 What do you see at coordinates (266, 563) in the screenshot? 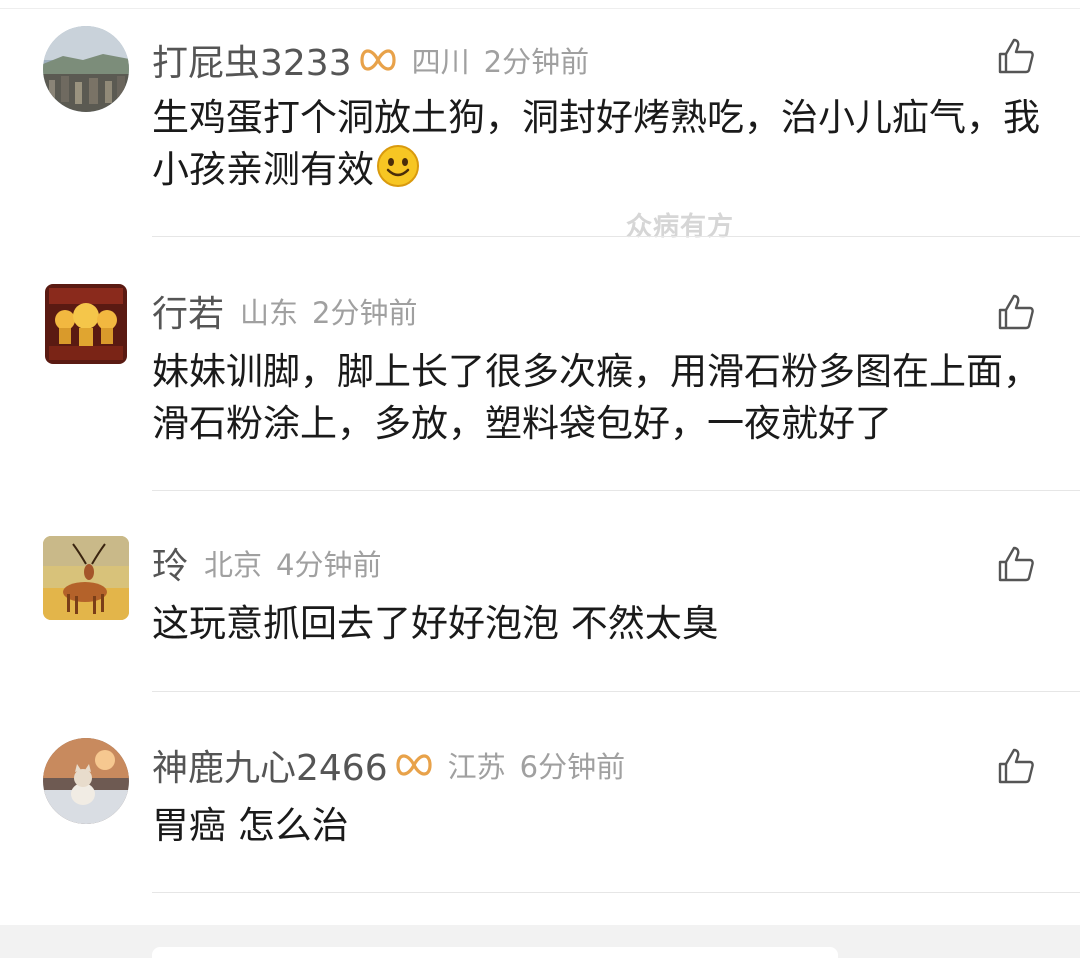
I see `comment-meta: 玲 北京 4分钟前` at bounding box center [266, 563].